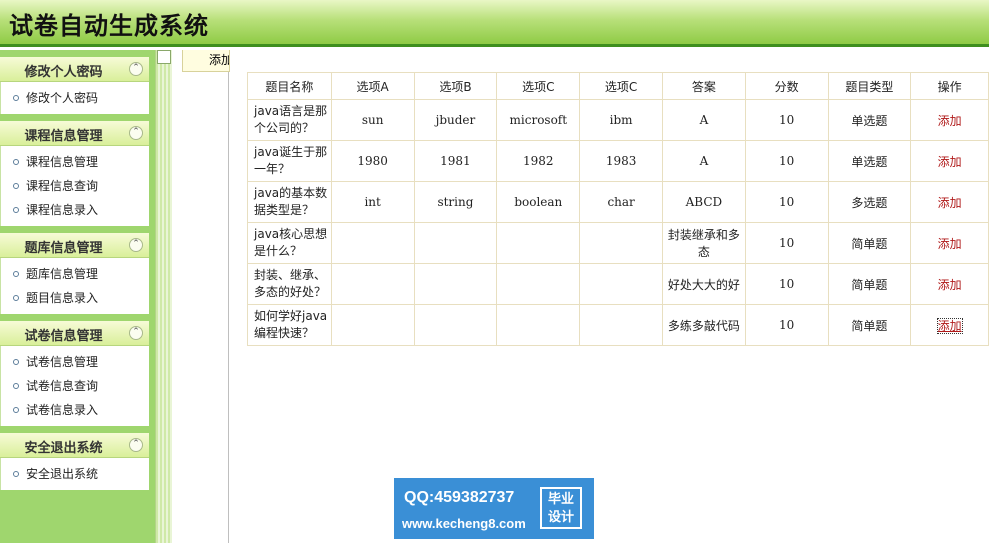 This screenshot has width=989, height=543. I want to click on sidebar-group-header: 试卷信息管理 ⌃, so click(74, 333).